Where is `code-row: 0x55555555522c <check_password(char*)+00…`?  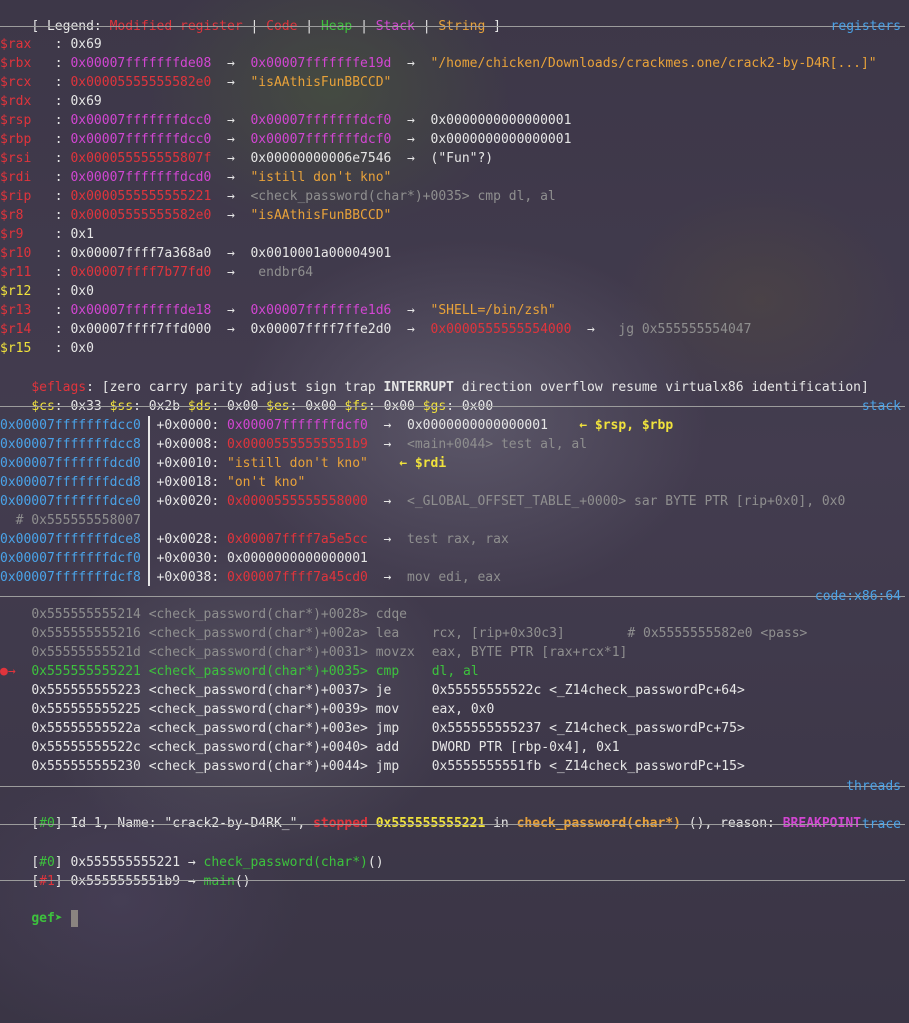 code-row: 0x55555555522c <check_password(char*)+00… is located at coordinates (309, 747).